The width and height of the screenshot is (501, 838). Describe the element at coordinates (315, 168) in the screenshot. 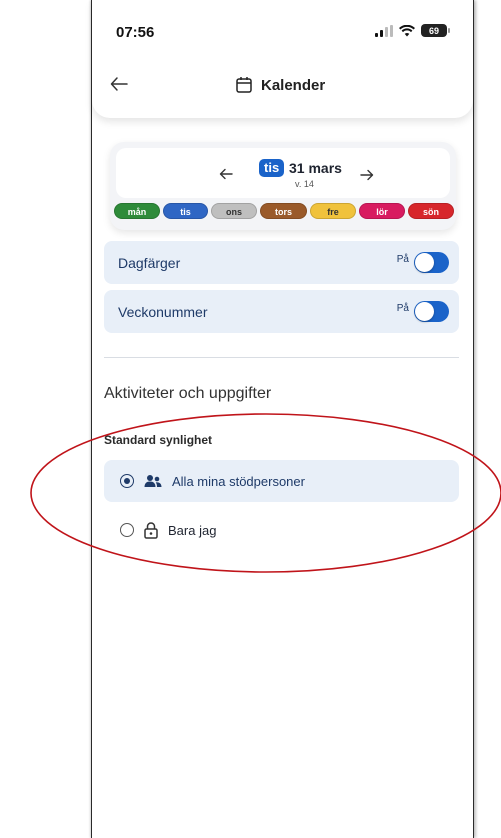

I see `date-label: 31 mars` at that location.